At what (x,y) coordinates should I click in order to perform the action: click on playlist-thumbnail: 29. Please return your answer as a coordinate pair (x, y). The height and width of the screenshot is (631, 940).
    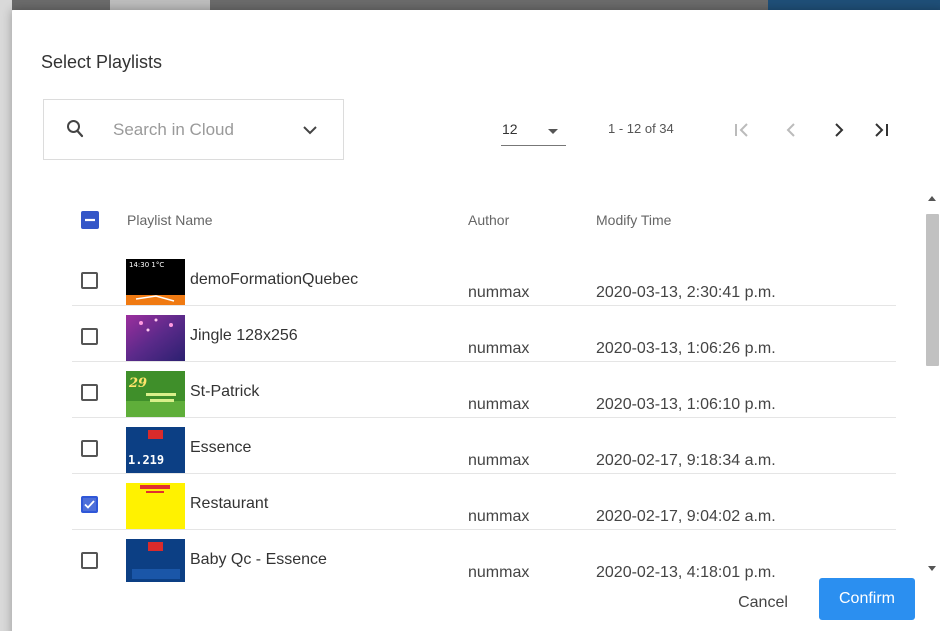
    Looking at the image, I should click on (155, 394).